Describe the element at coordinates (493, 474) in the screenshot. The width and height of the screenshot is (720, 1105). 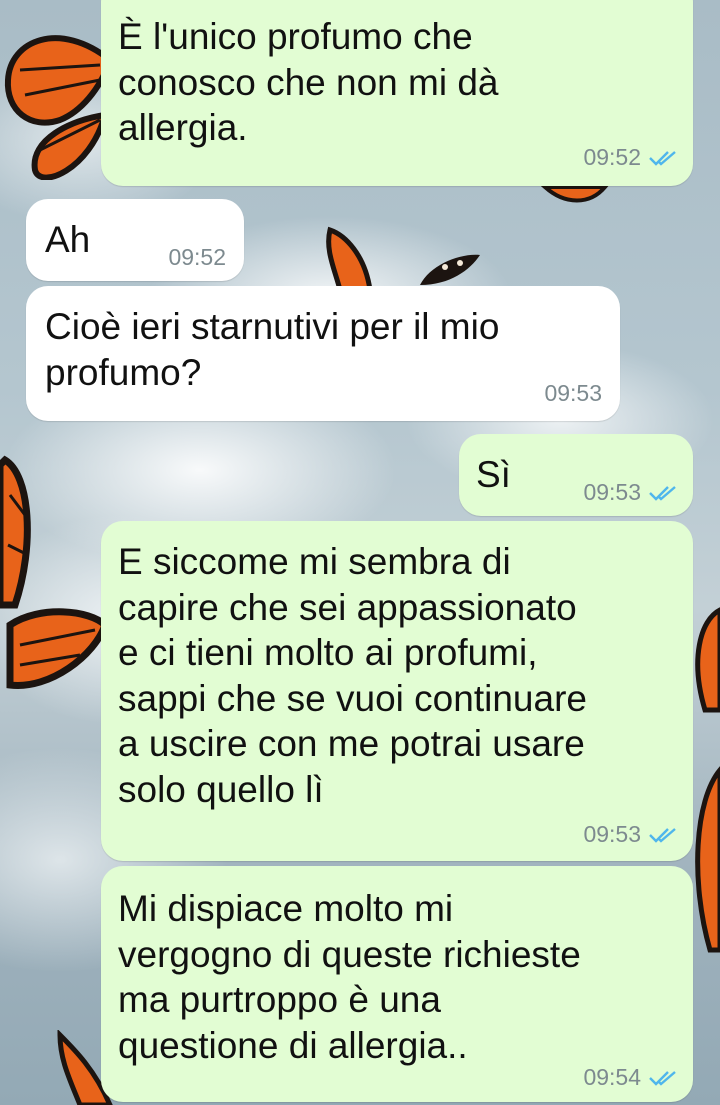
I see `message-text: Sì` at that location.